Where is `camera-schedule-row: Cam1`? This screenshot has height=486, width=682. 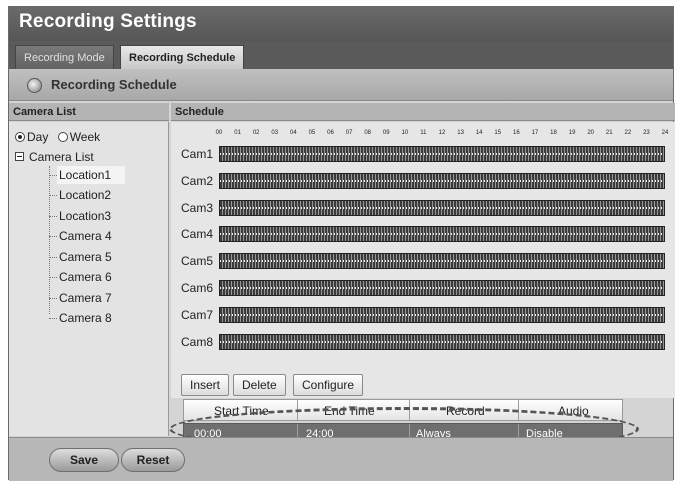
camera-schedule-row: Cam1 is located at coordinates (423, 155).